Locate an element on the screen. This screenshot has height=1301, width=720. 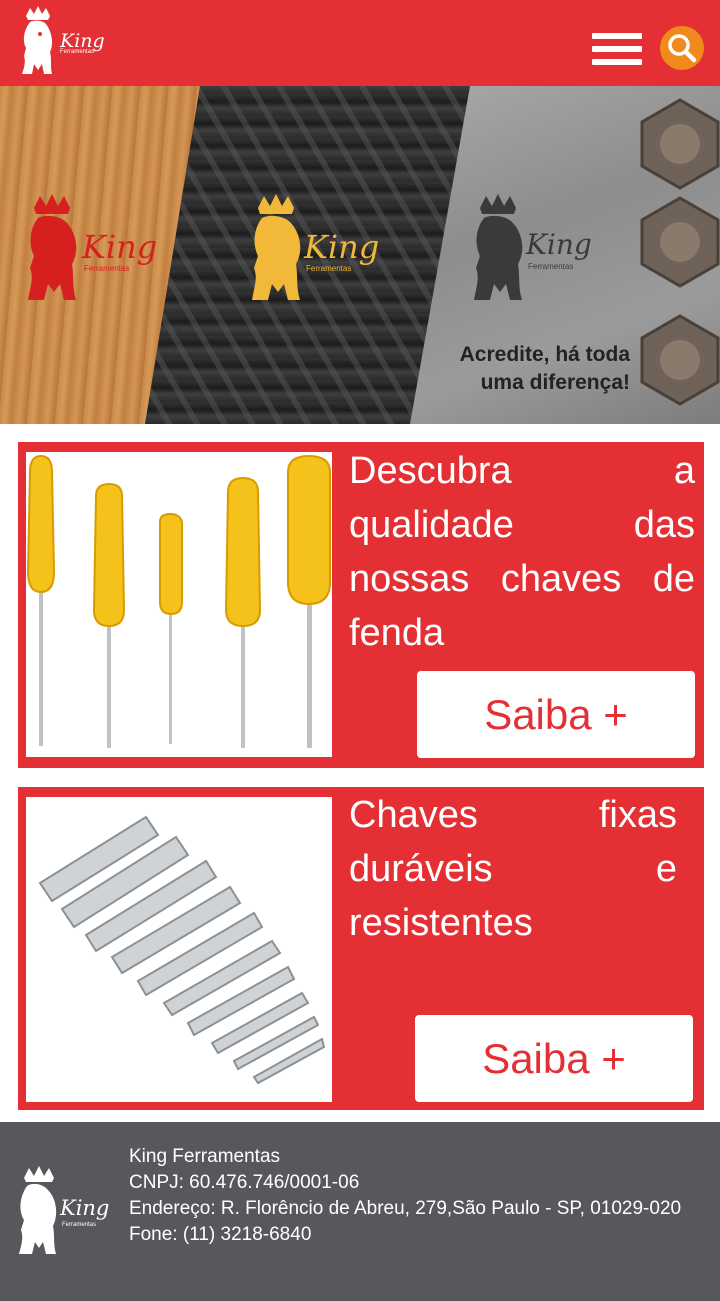
screwdrivers-icon is located at coordinates (178, 601).